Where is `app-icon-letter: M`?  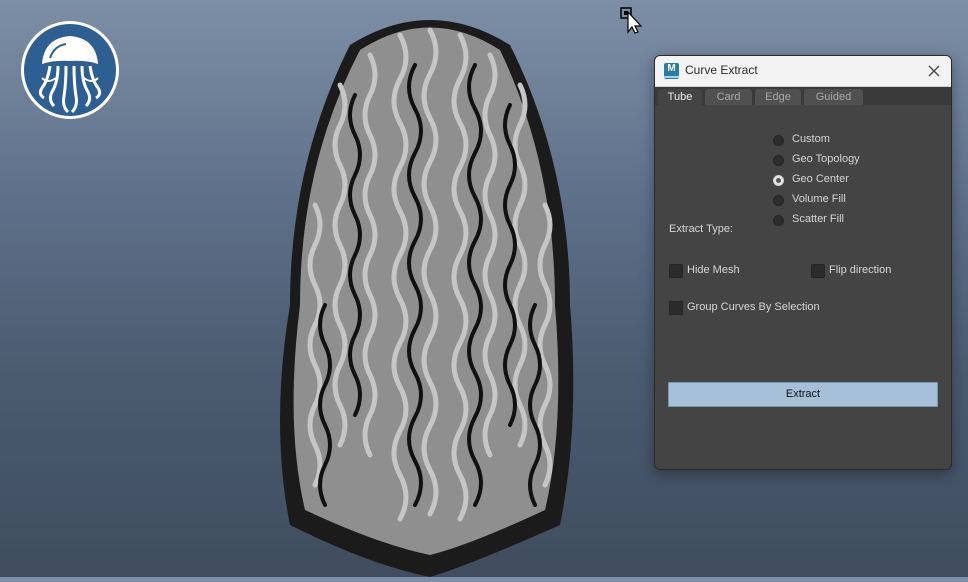
app-icon-letter: M is located at coordinates (671, 68).